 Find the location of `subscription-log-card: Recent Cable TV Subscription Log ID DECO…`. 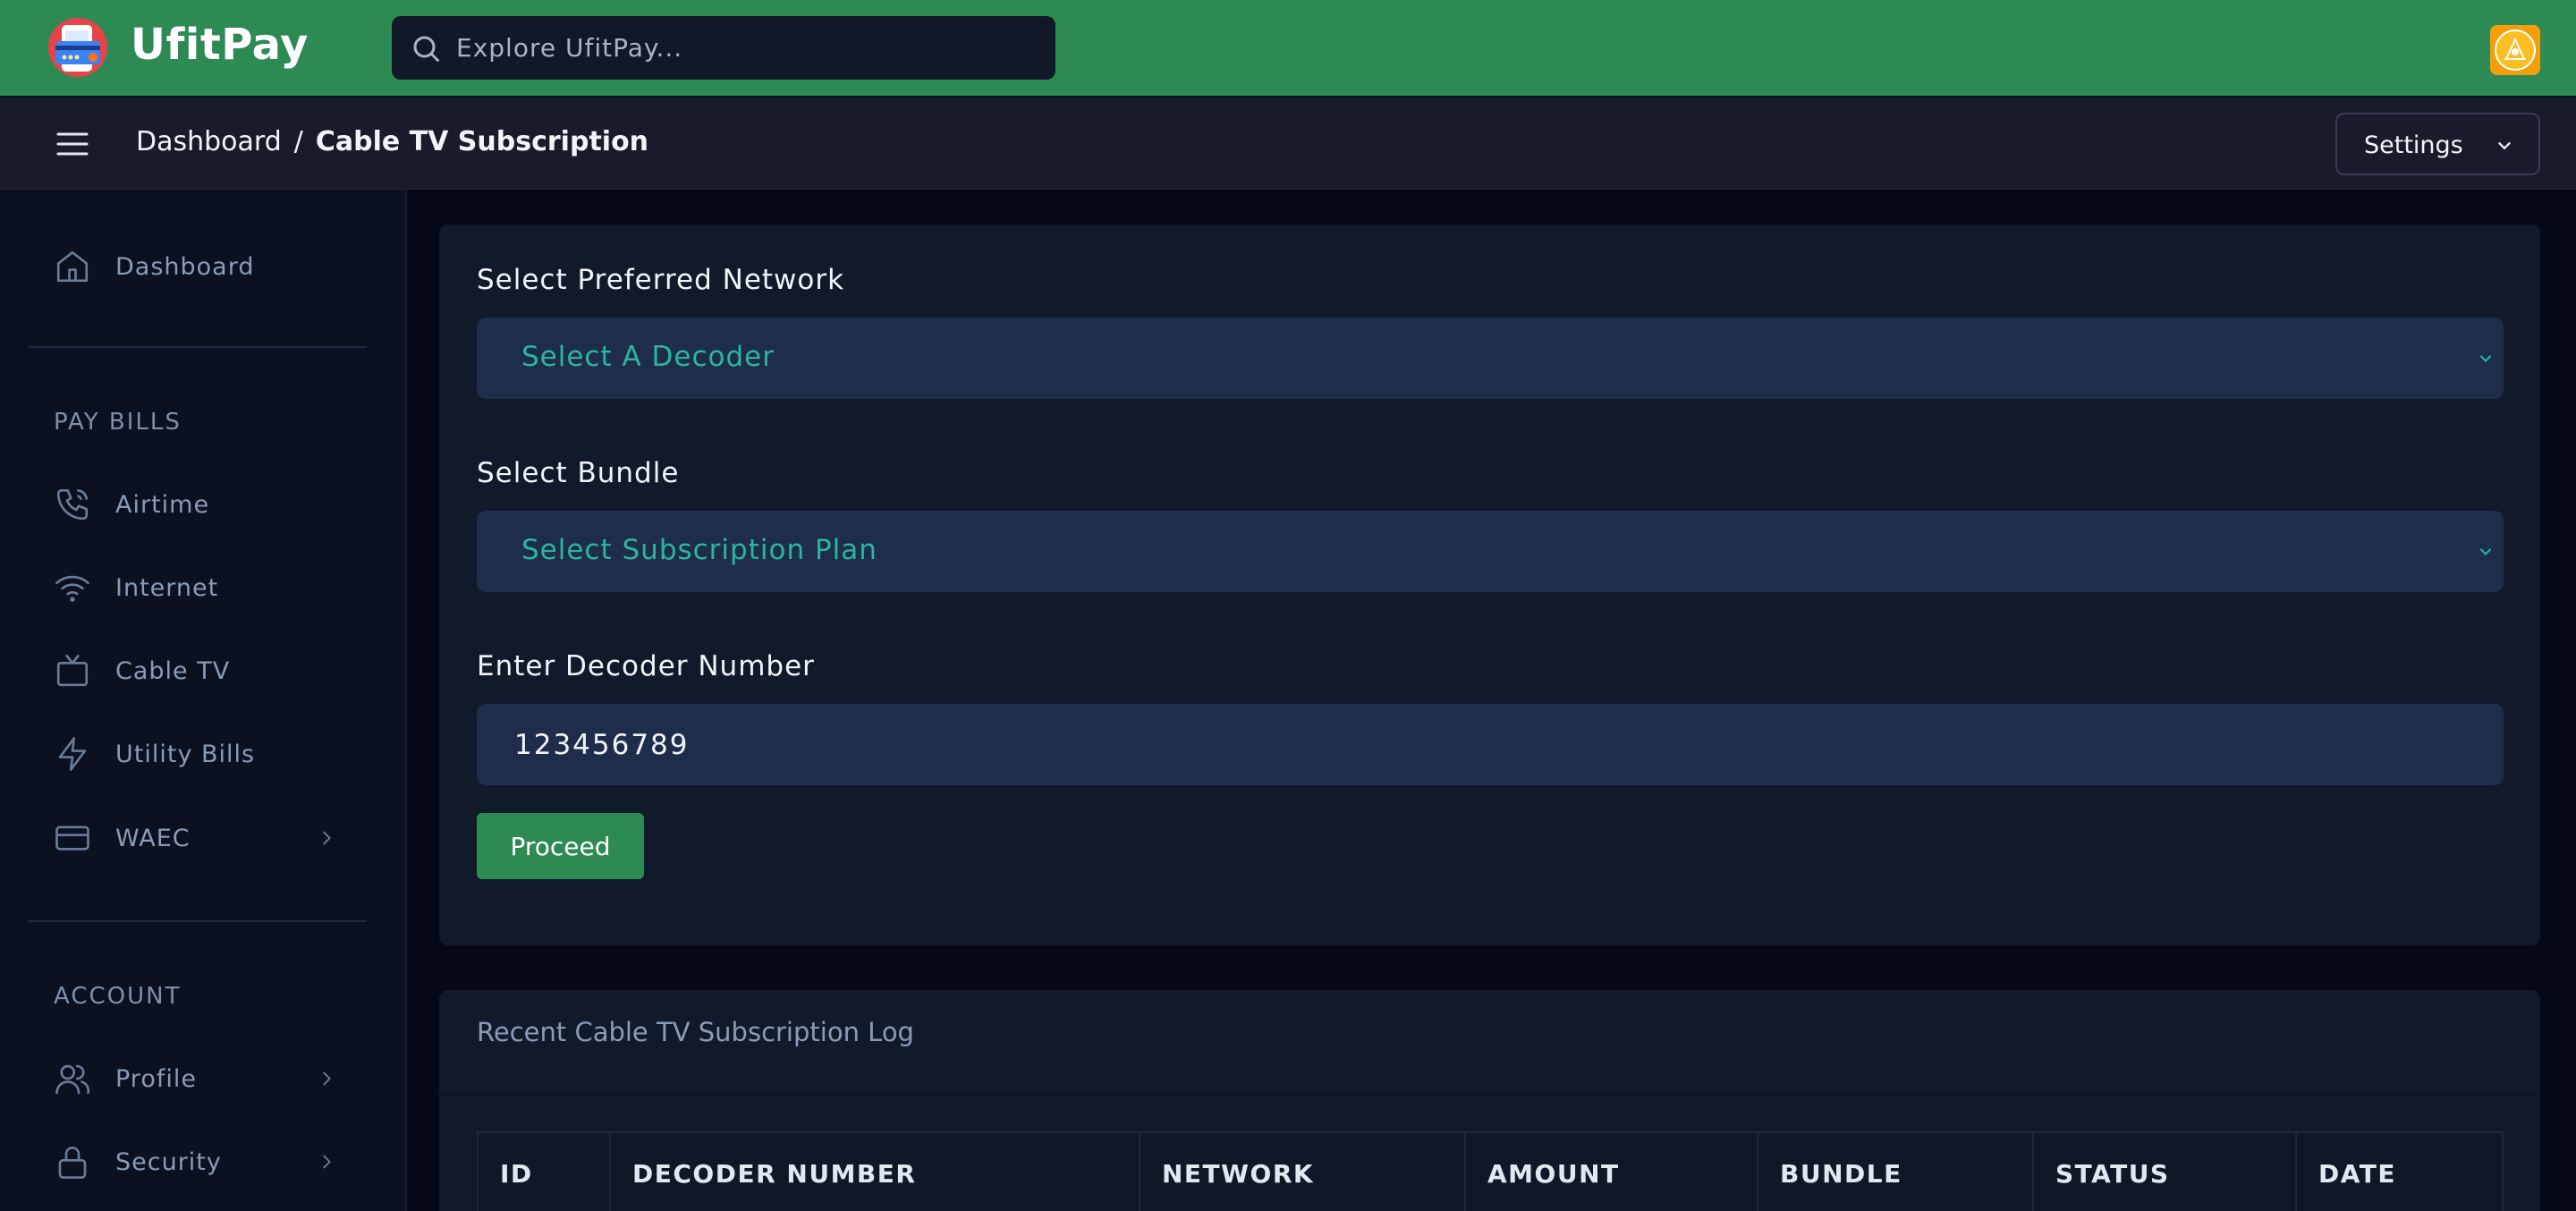

subscription-log-card: Recent Cable TV Subscription Log ID DECO… is located at coordinates (1489, 1100).